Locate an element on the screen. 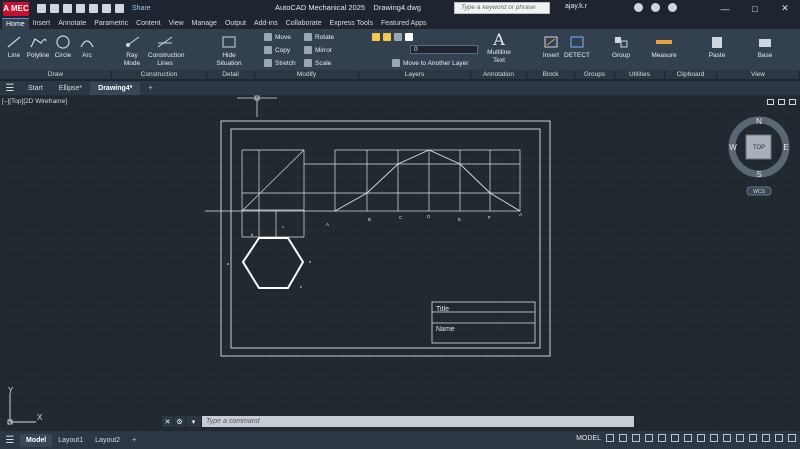 The image size is (800, 449). minimize-button: — is located at coordinates (725, 8).